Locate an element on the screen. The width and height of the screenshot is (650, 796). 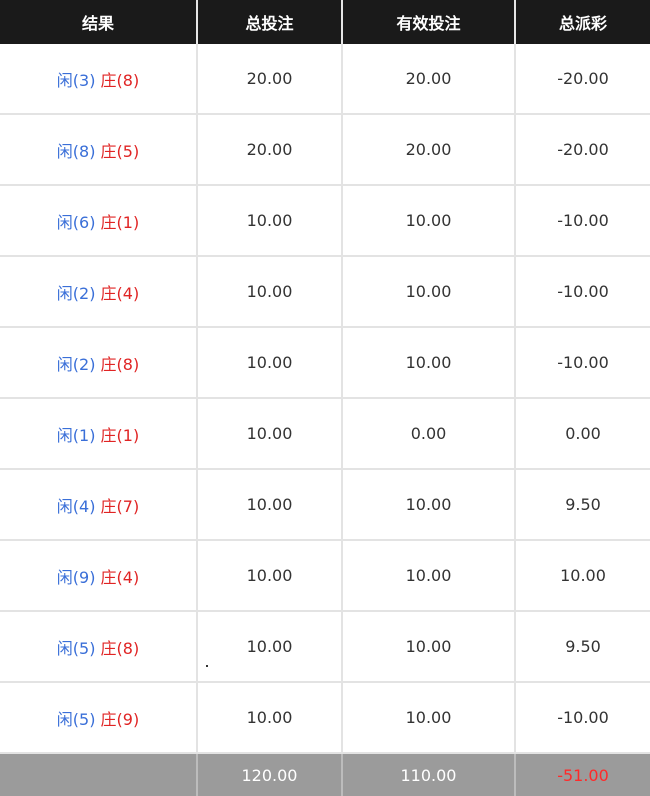
header-result: 结果 is located at coordinates (98, 22).